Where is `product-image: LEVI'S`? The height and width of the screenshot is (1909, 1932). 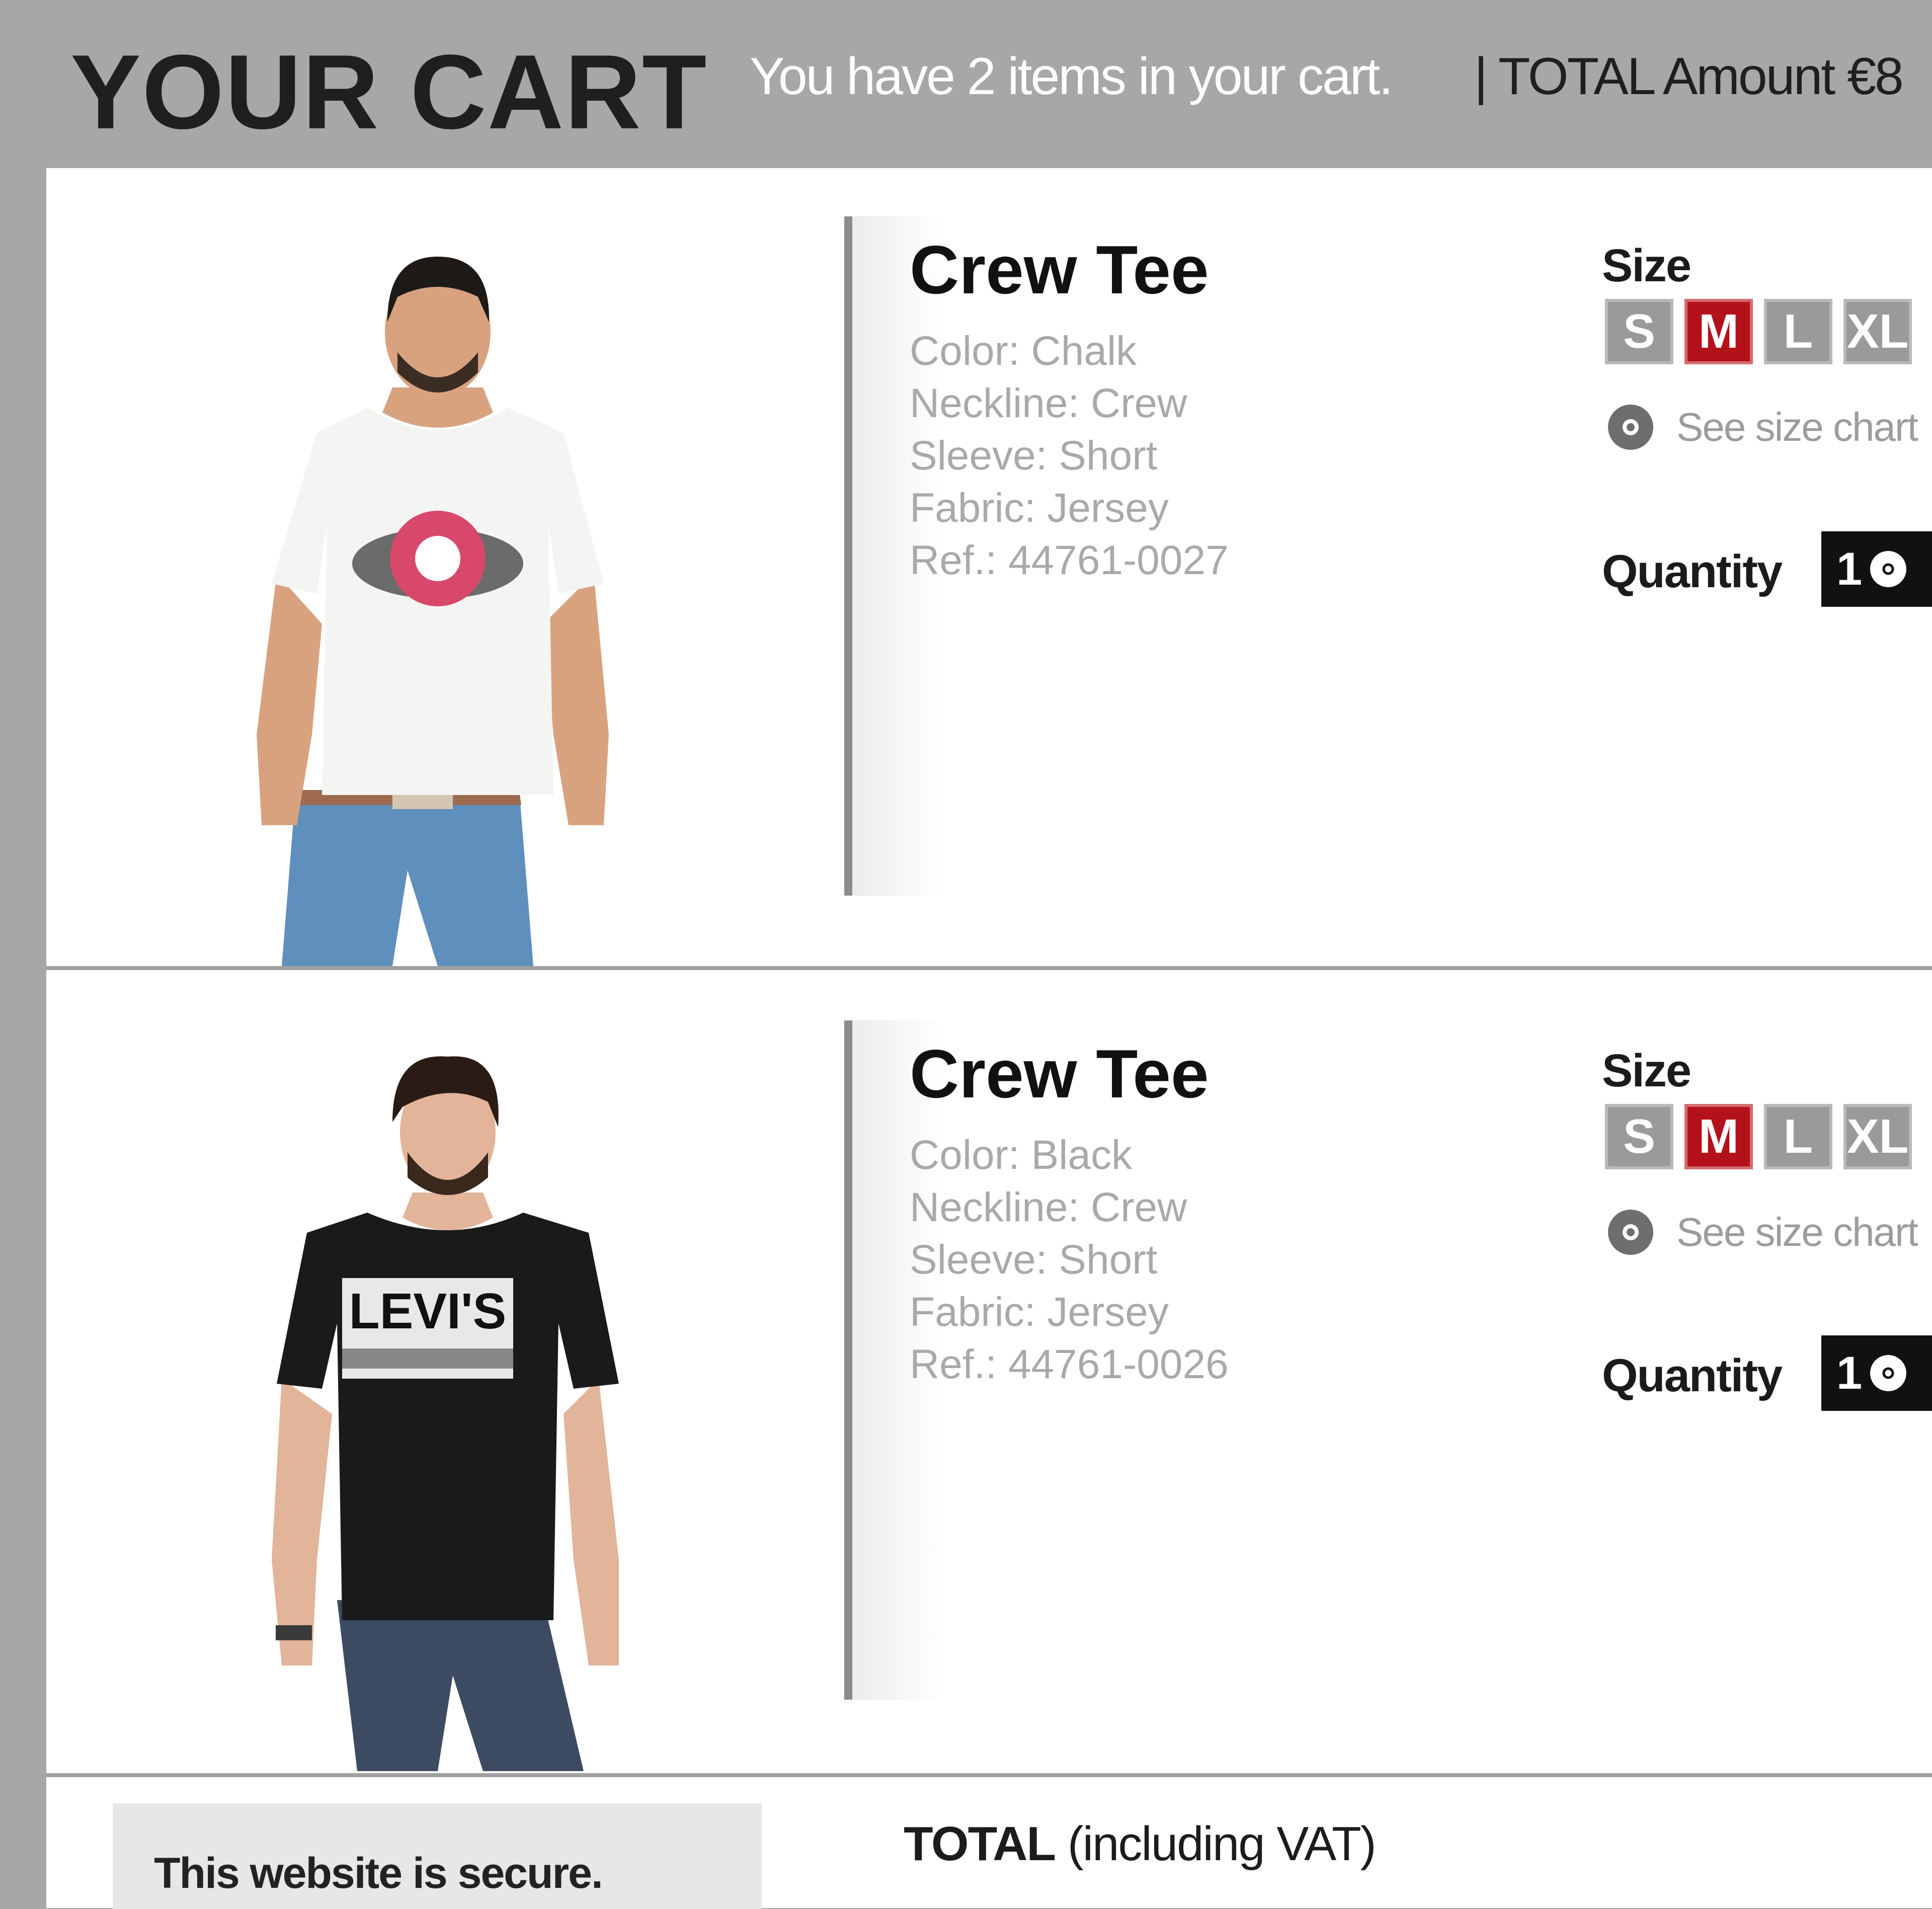 product-image: LEVI'S is located at coordinates (448, 1401).